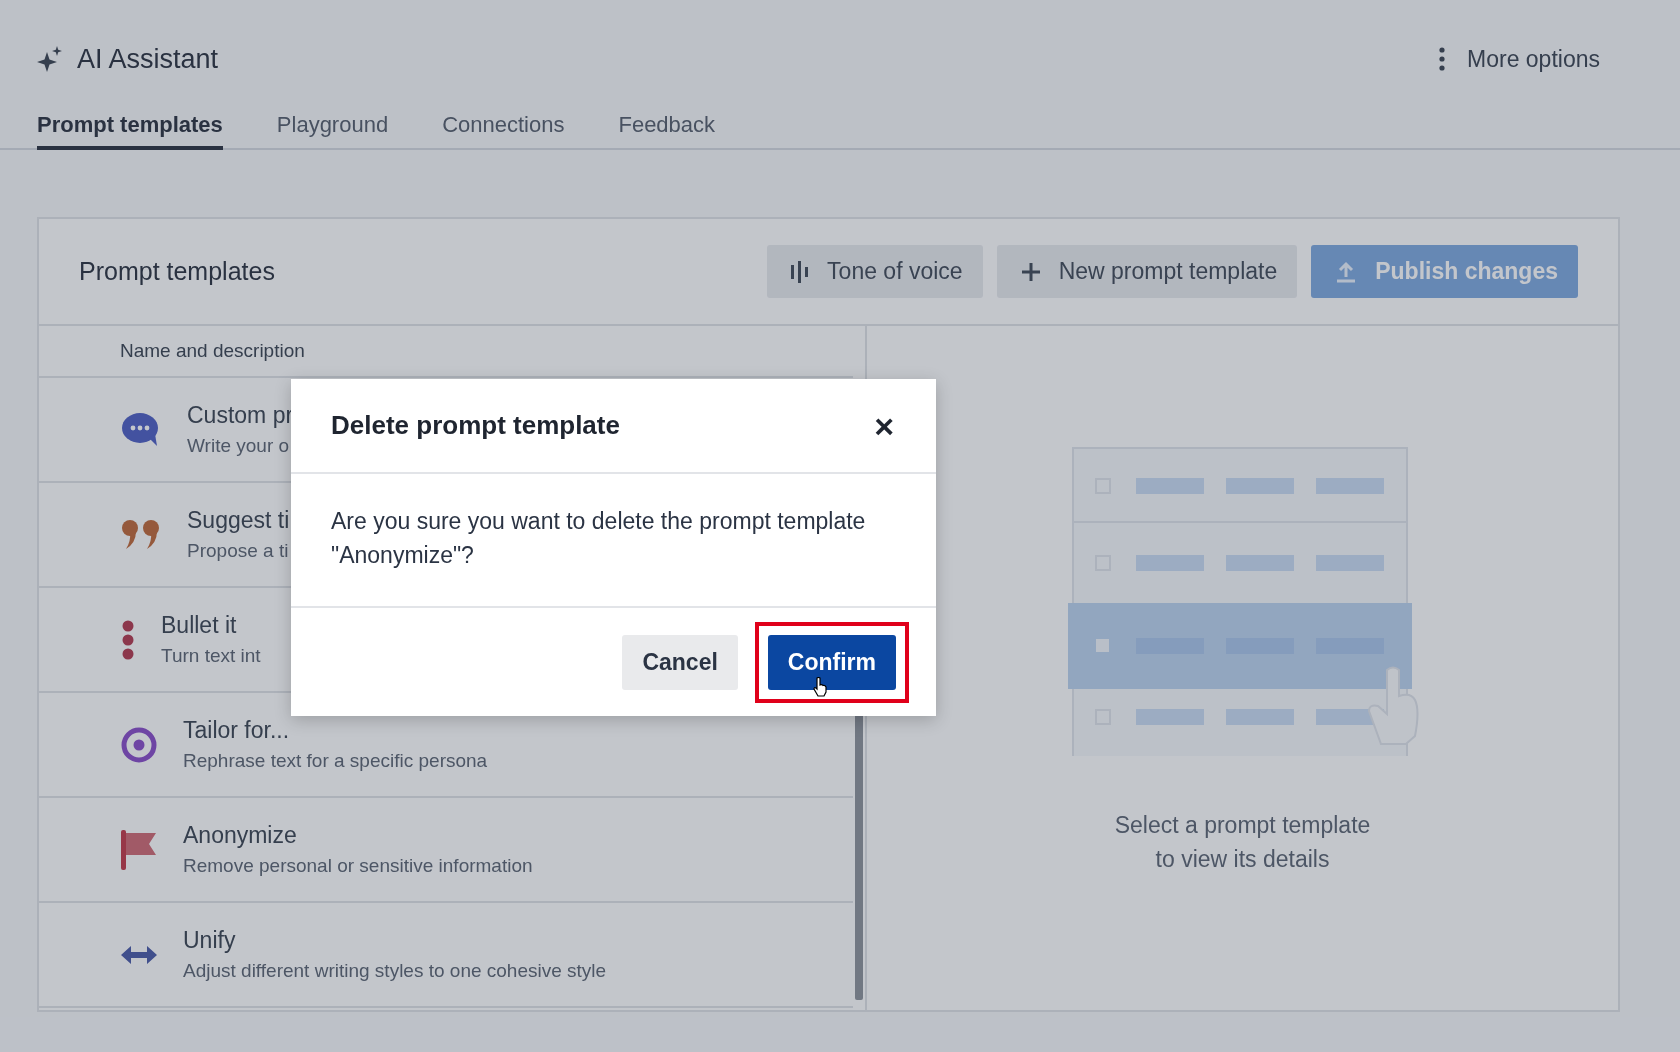  What do you see at coordinates (335, 761) in the screenshot?
I see `template-description: Rephrase text for a specific persona` at bounding box center [335, 761].